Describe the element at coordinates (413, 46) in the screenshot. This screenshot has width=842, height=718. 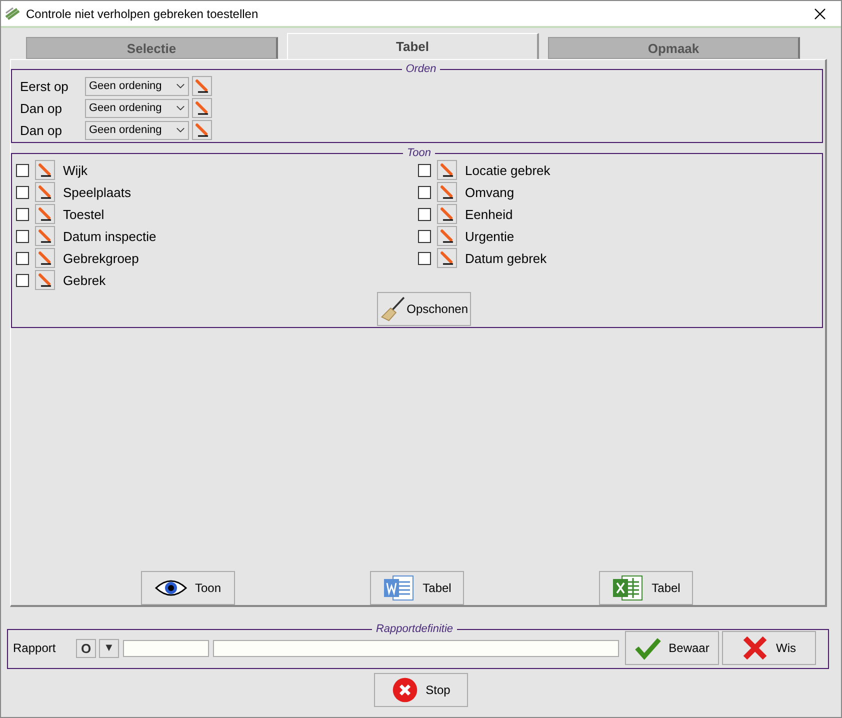
I see `tab: Tabel` at that location.